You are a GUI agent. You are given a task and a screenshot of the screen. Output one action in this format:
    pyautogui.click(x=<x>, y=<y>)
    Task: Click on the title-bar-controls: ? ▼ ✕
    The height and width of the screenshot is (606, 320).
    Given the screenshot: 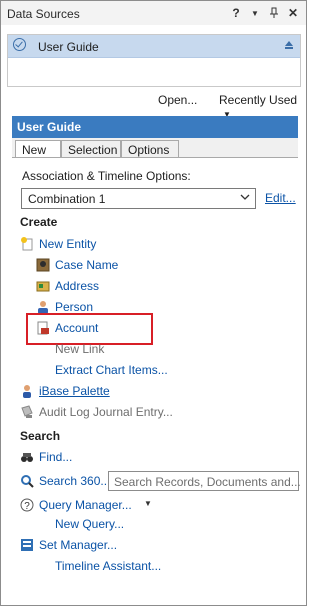 What is the action you would take?
    pyautogui.click(x=264, y=13)
    